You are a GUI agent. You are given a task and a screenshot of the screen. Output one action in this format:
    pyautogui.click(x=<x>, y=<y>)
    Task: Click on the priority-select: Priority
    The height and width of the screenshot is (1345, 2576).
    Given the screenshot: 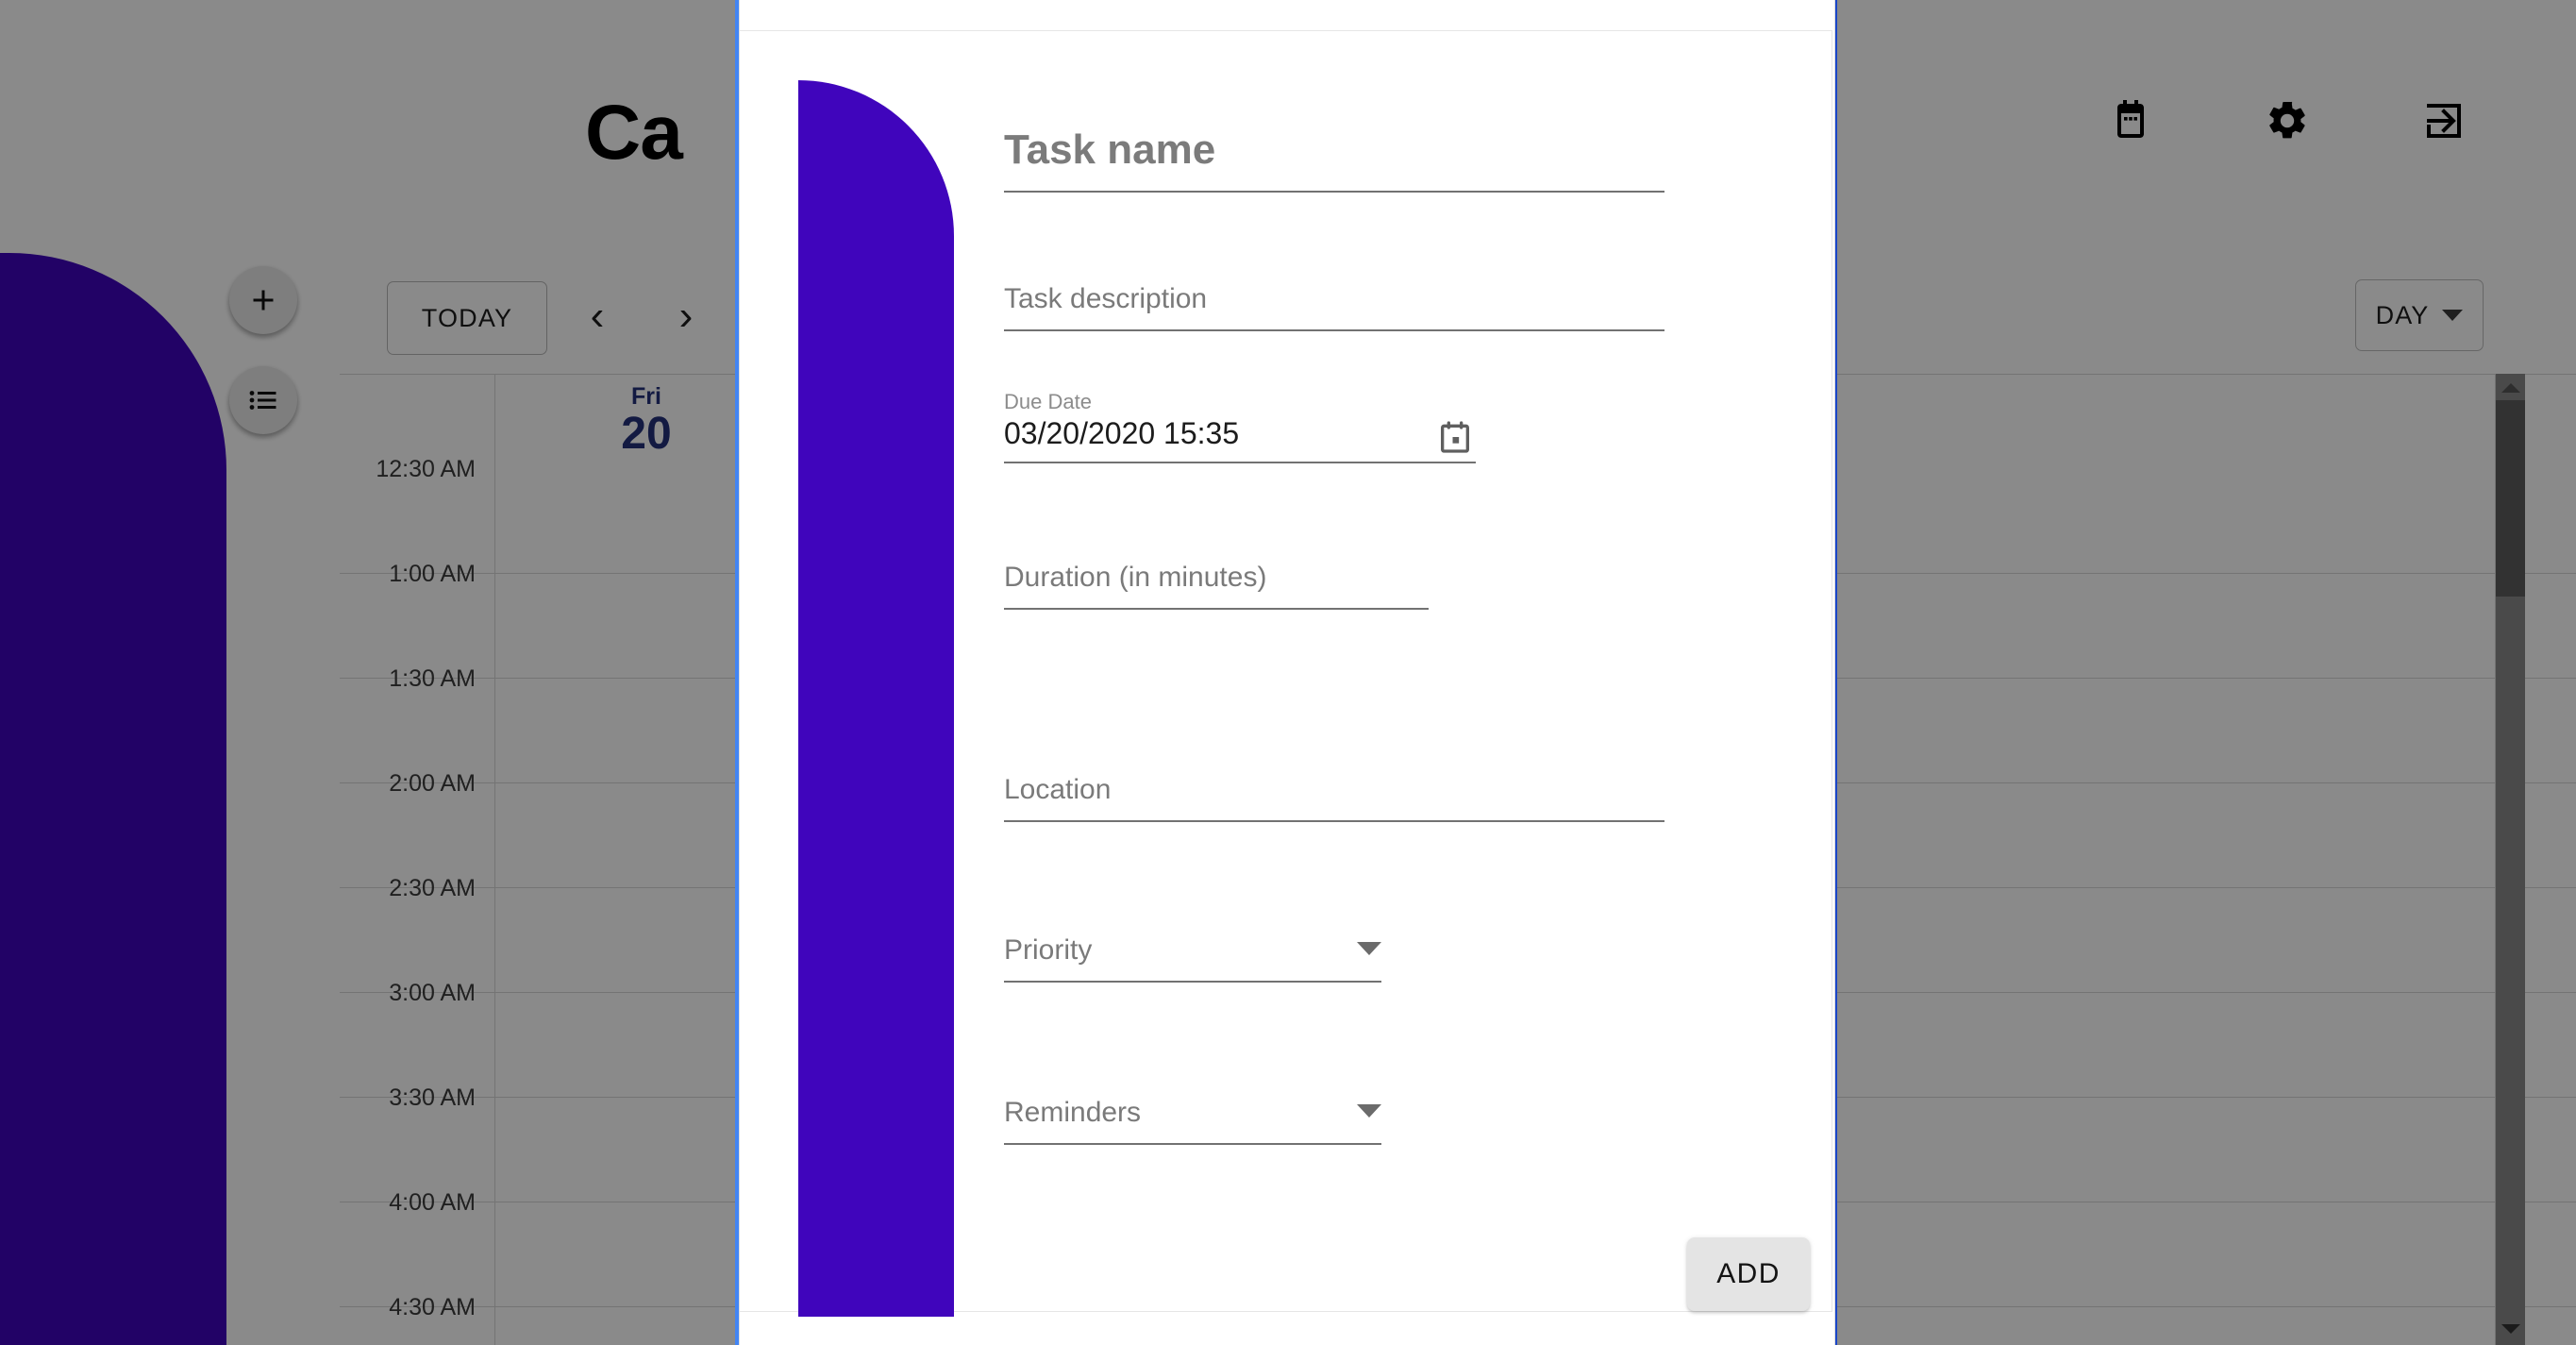 What is the action you would take?
    pyautogui.click(x=1192, y=958)
    